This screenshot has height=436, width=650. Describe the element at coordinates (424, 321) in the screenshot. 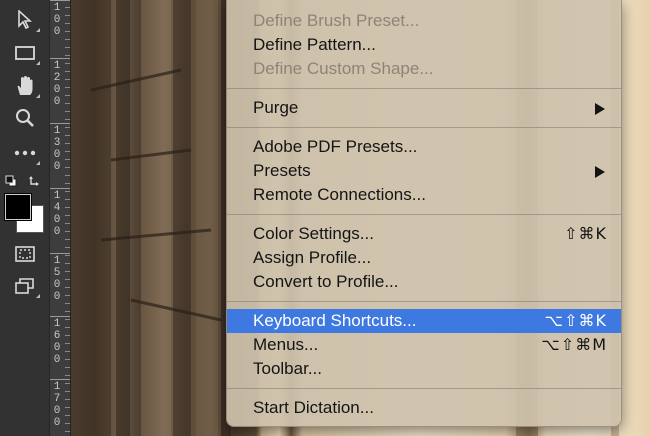

I see `menu-item-keyboard-shortcuts: Keyboard Shortcuts... ⌥⇧⌘K` at that location.